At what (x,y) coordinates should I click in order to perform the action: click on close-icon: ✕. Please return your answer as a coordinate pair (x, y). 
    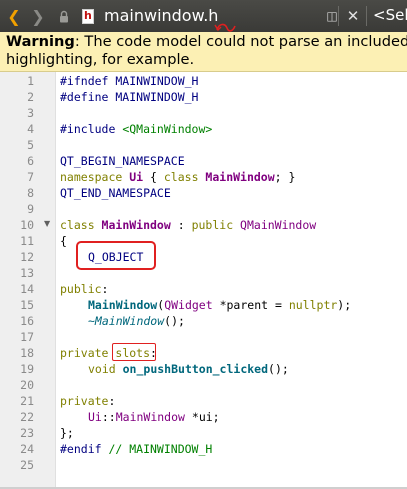
    Looking at the image, I should click on (353, 16).